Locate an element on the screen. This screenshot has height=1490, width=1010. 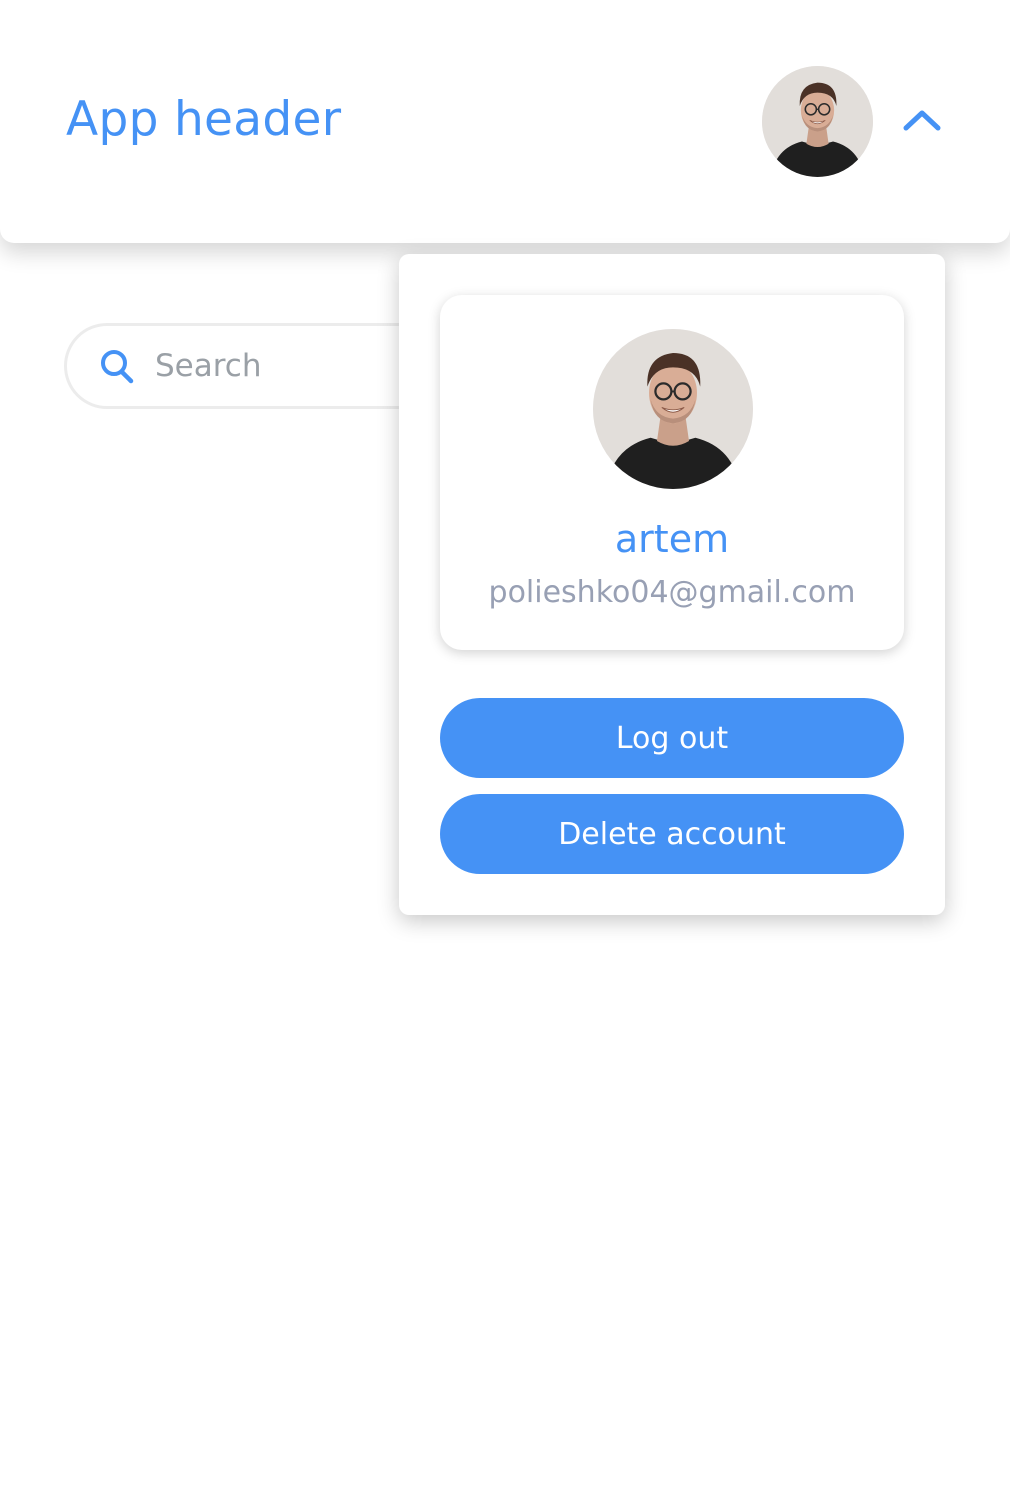
chevron-up-icon is located at coordinates (922, 120).